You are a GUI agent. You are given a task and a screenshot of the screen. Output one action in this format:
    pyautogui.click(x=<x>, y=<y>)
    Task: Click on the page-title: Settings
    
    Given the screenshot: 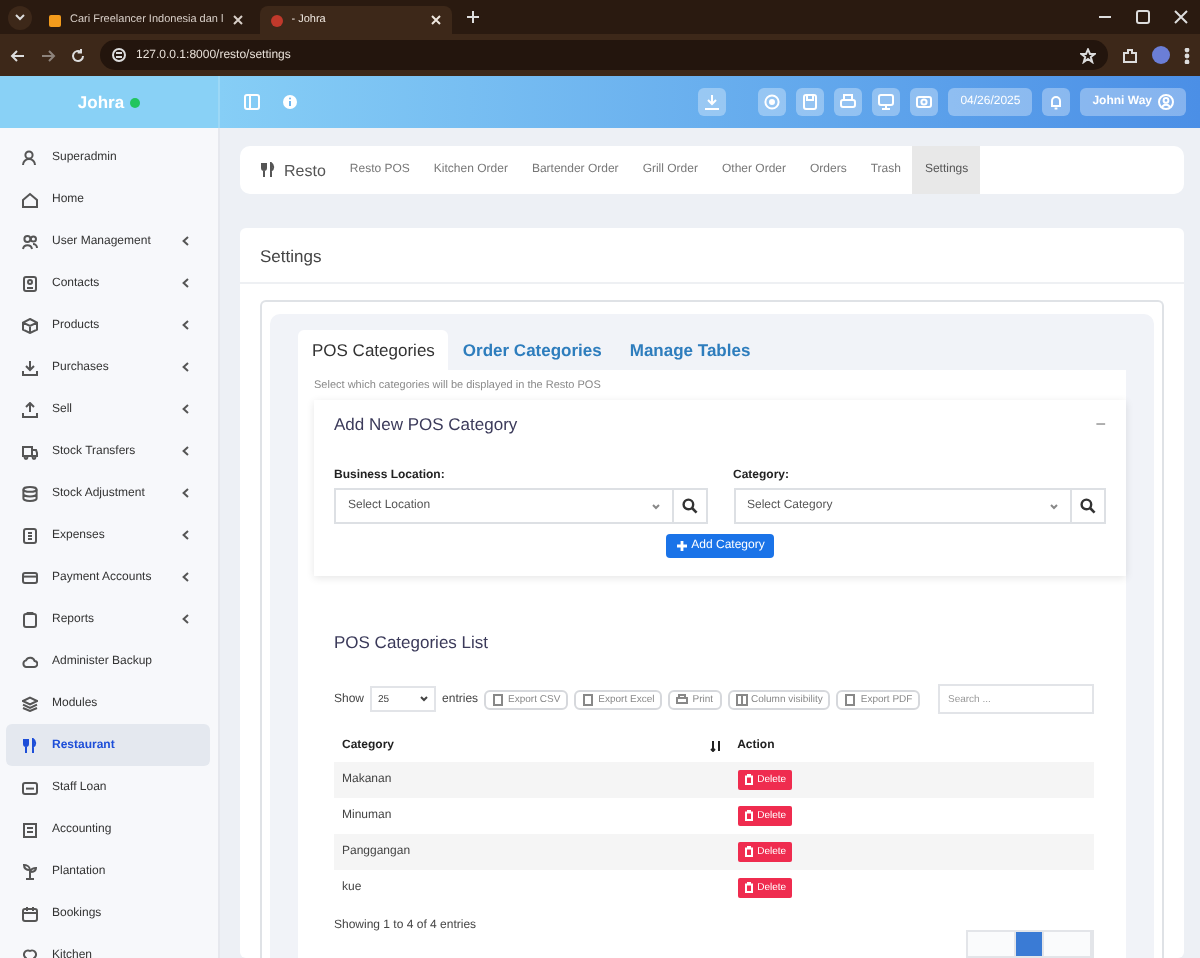 What is the action you would take?
    pyautogui.click(x=291, y=255)
    